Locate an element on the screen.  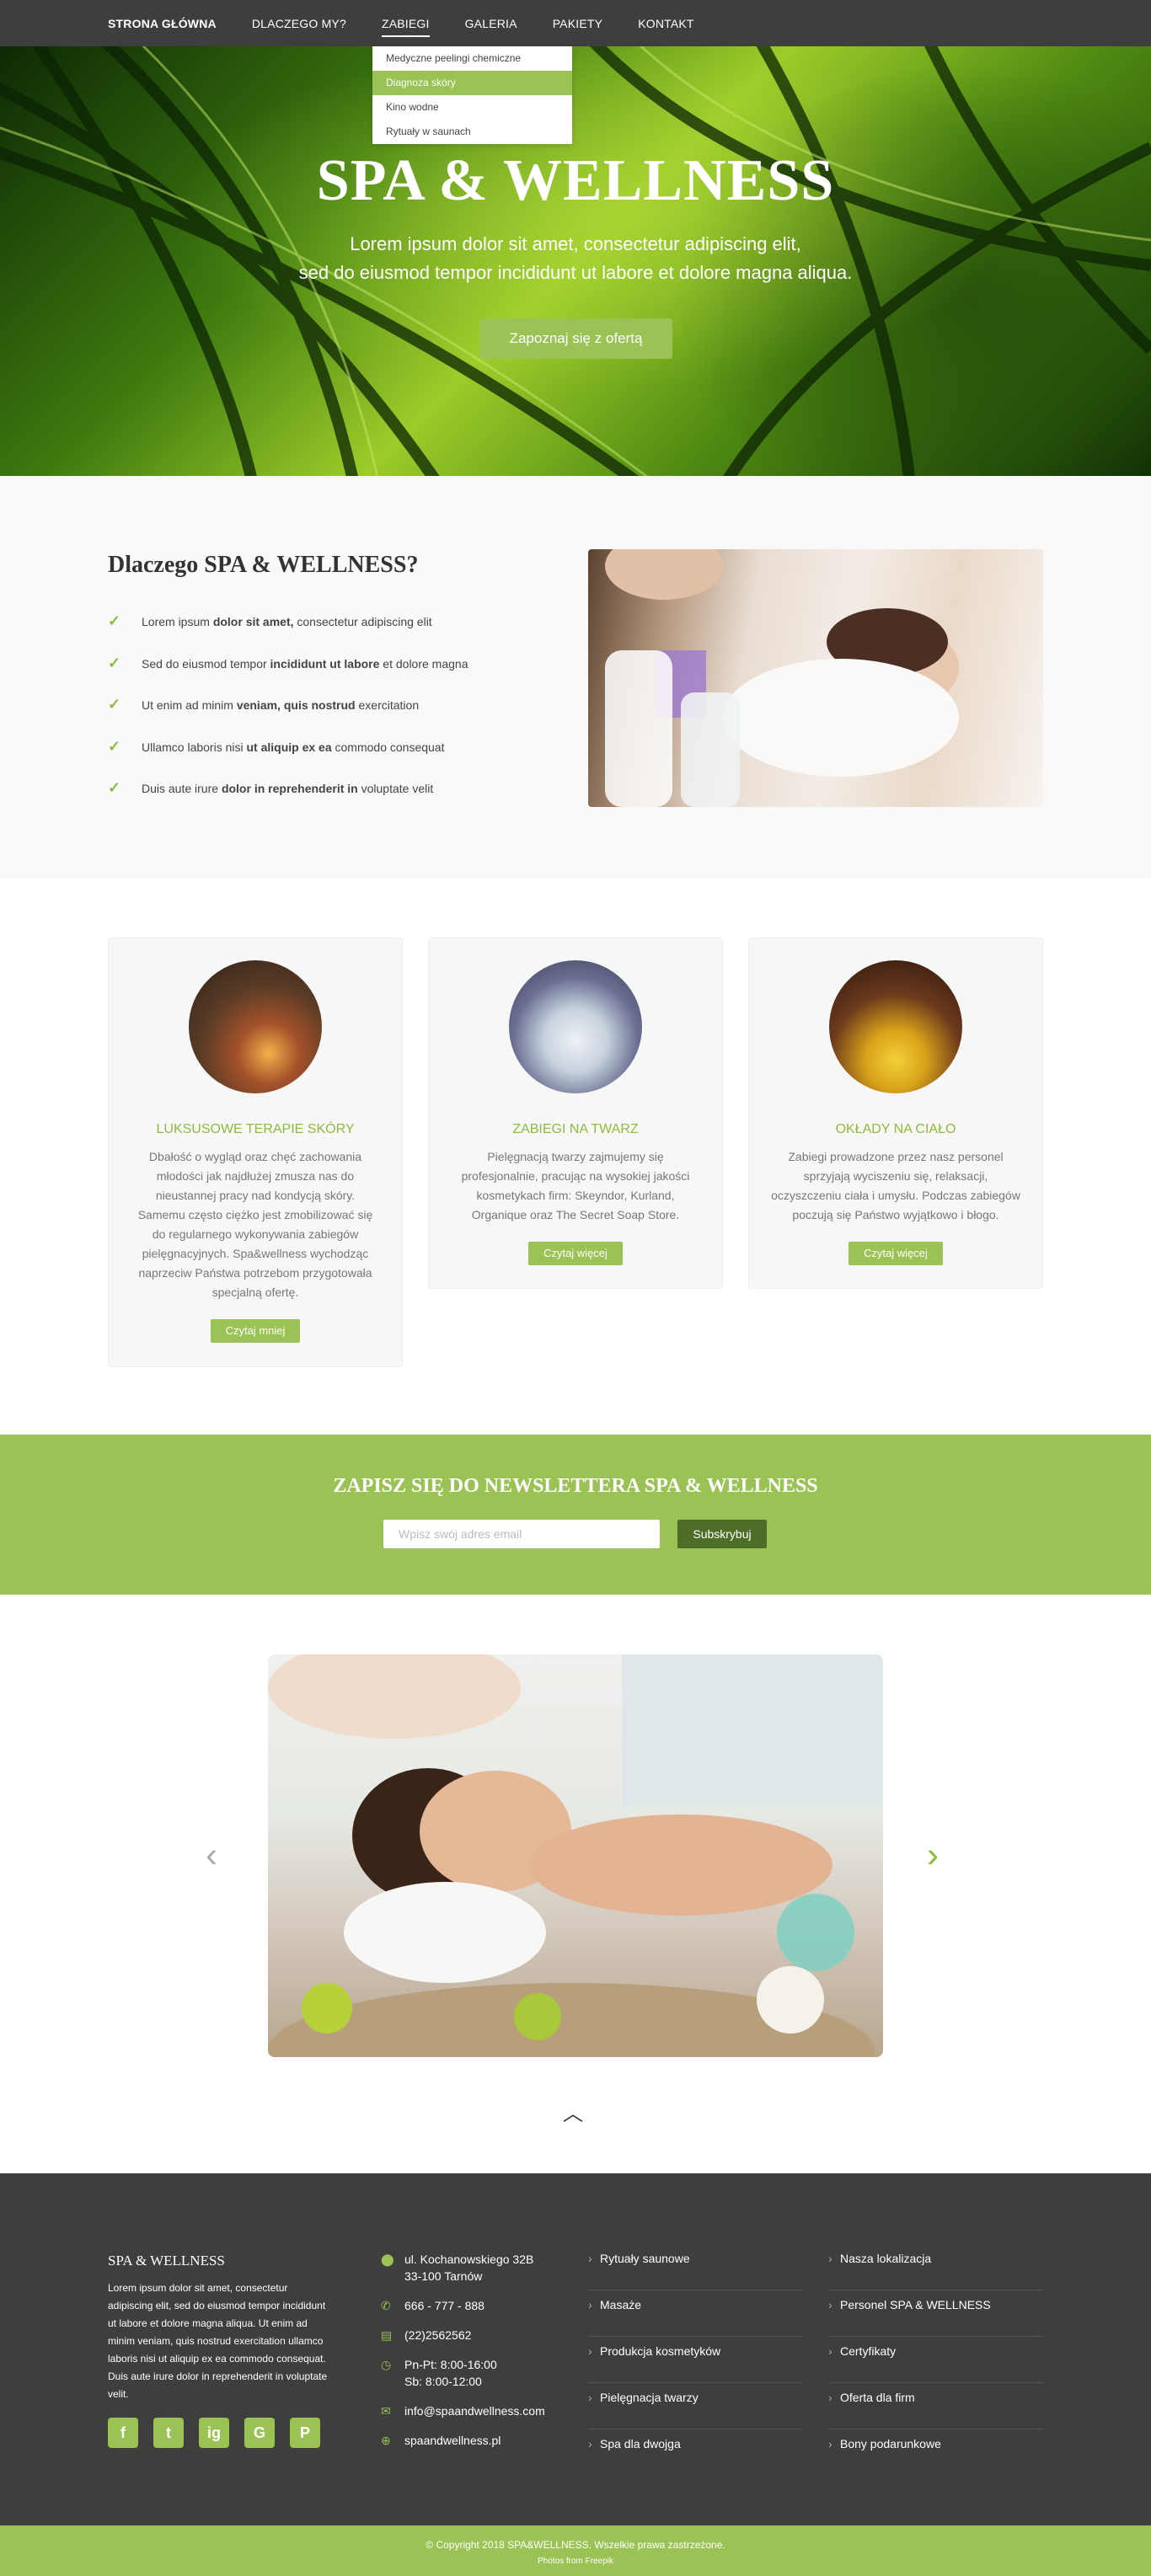
website-link: spaandwellness.pl is located at coordinates (452, 2440).